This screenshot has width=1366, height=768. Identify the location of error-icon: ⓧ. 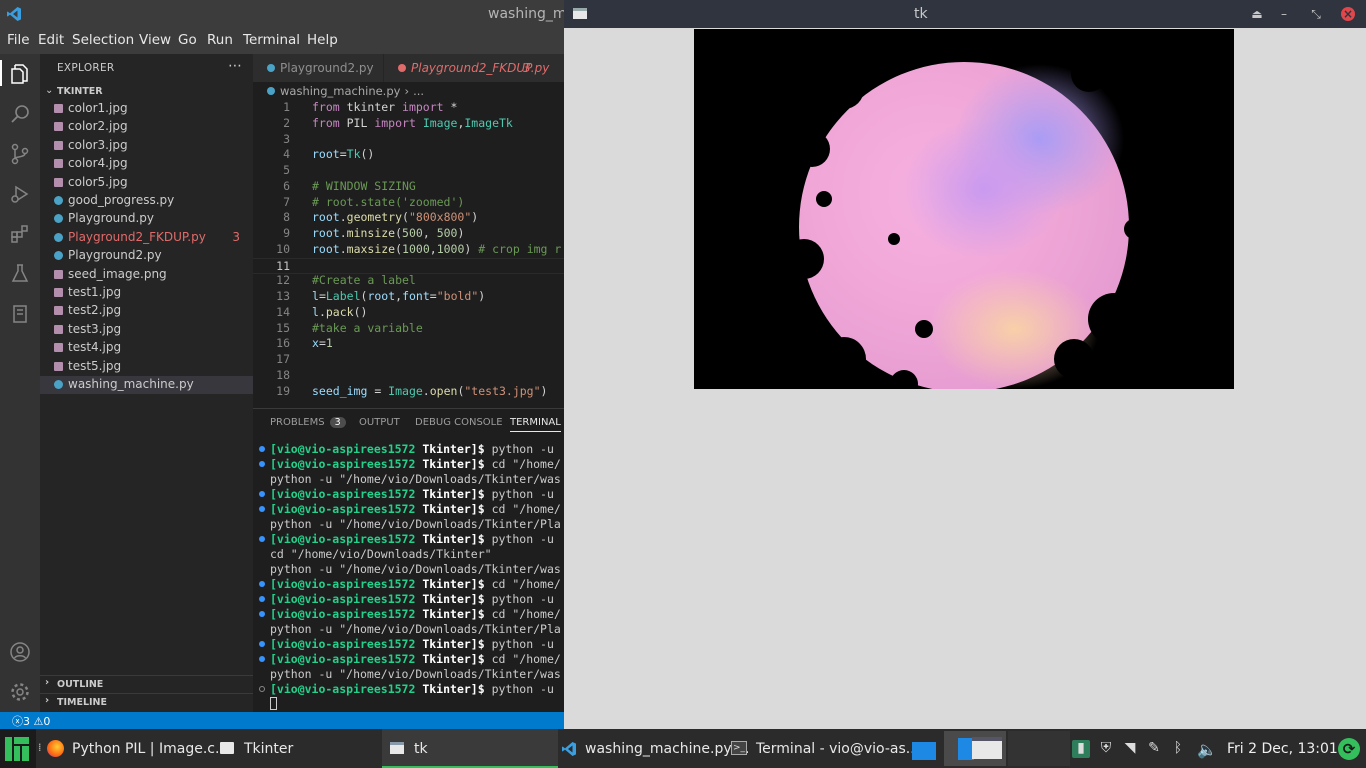
(17, 721).